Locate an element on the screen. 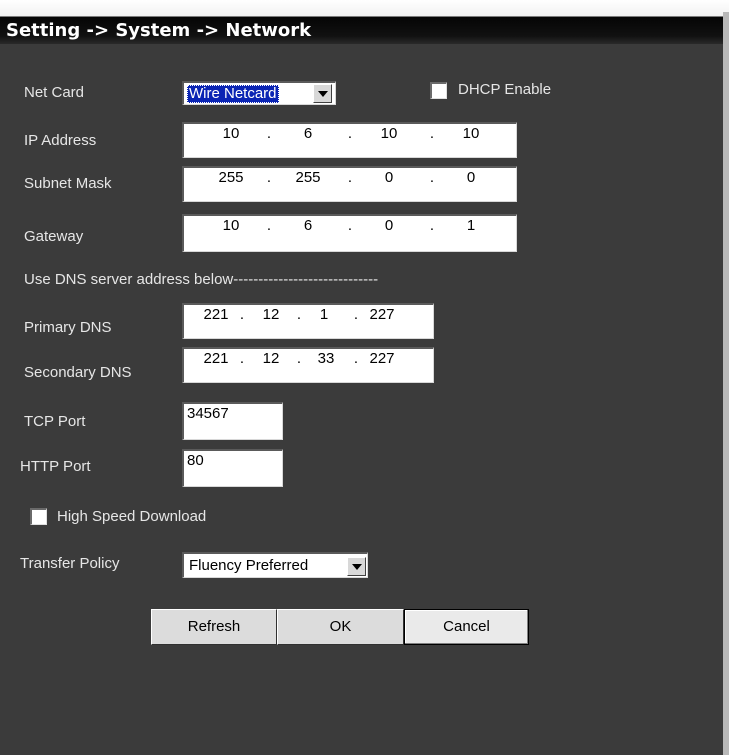  transfer-policy-select: Fluency Preferred is located at coordinates (275, 565).